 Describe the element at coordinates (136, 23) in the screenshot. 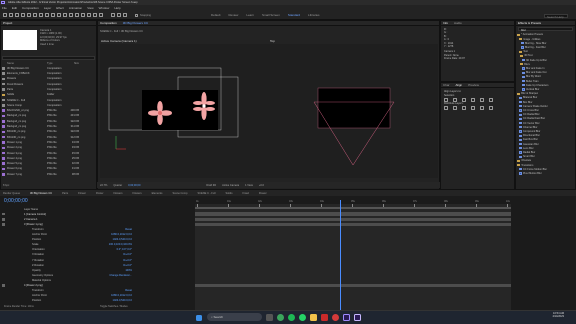

I see `tab-comp-name: 3D Big Flowers CC` at that location.